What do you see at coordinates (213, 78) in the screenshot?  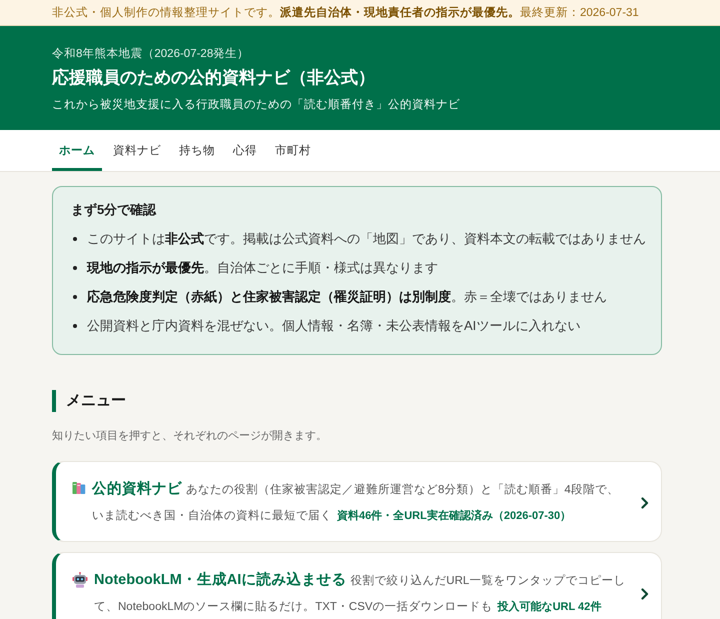 I see `site-title: 応援職員のための公的資料ナビ（非公式）` at bounding box center [213, 78].